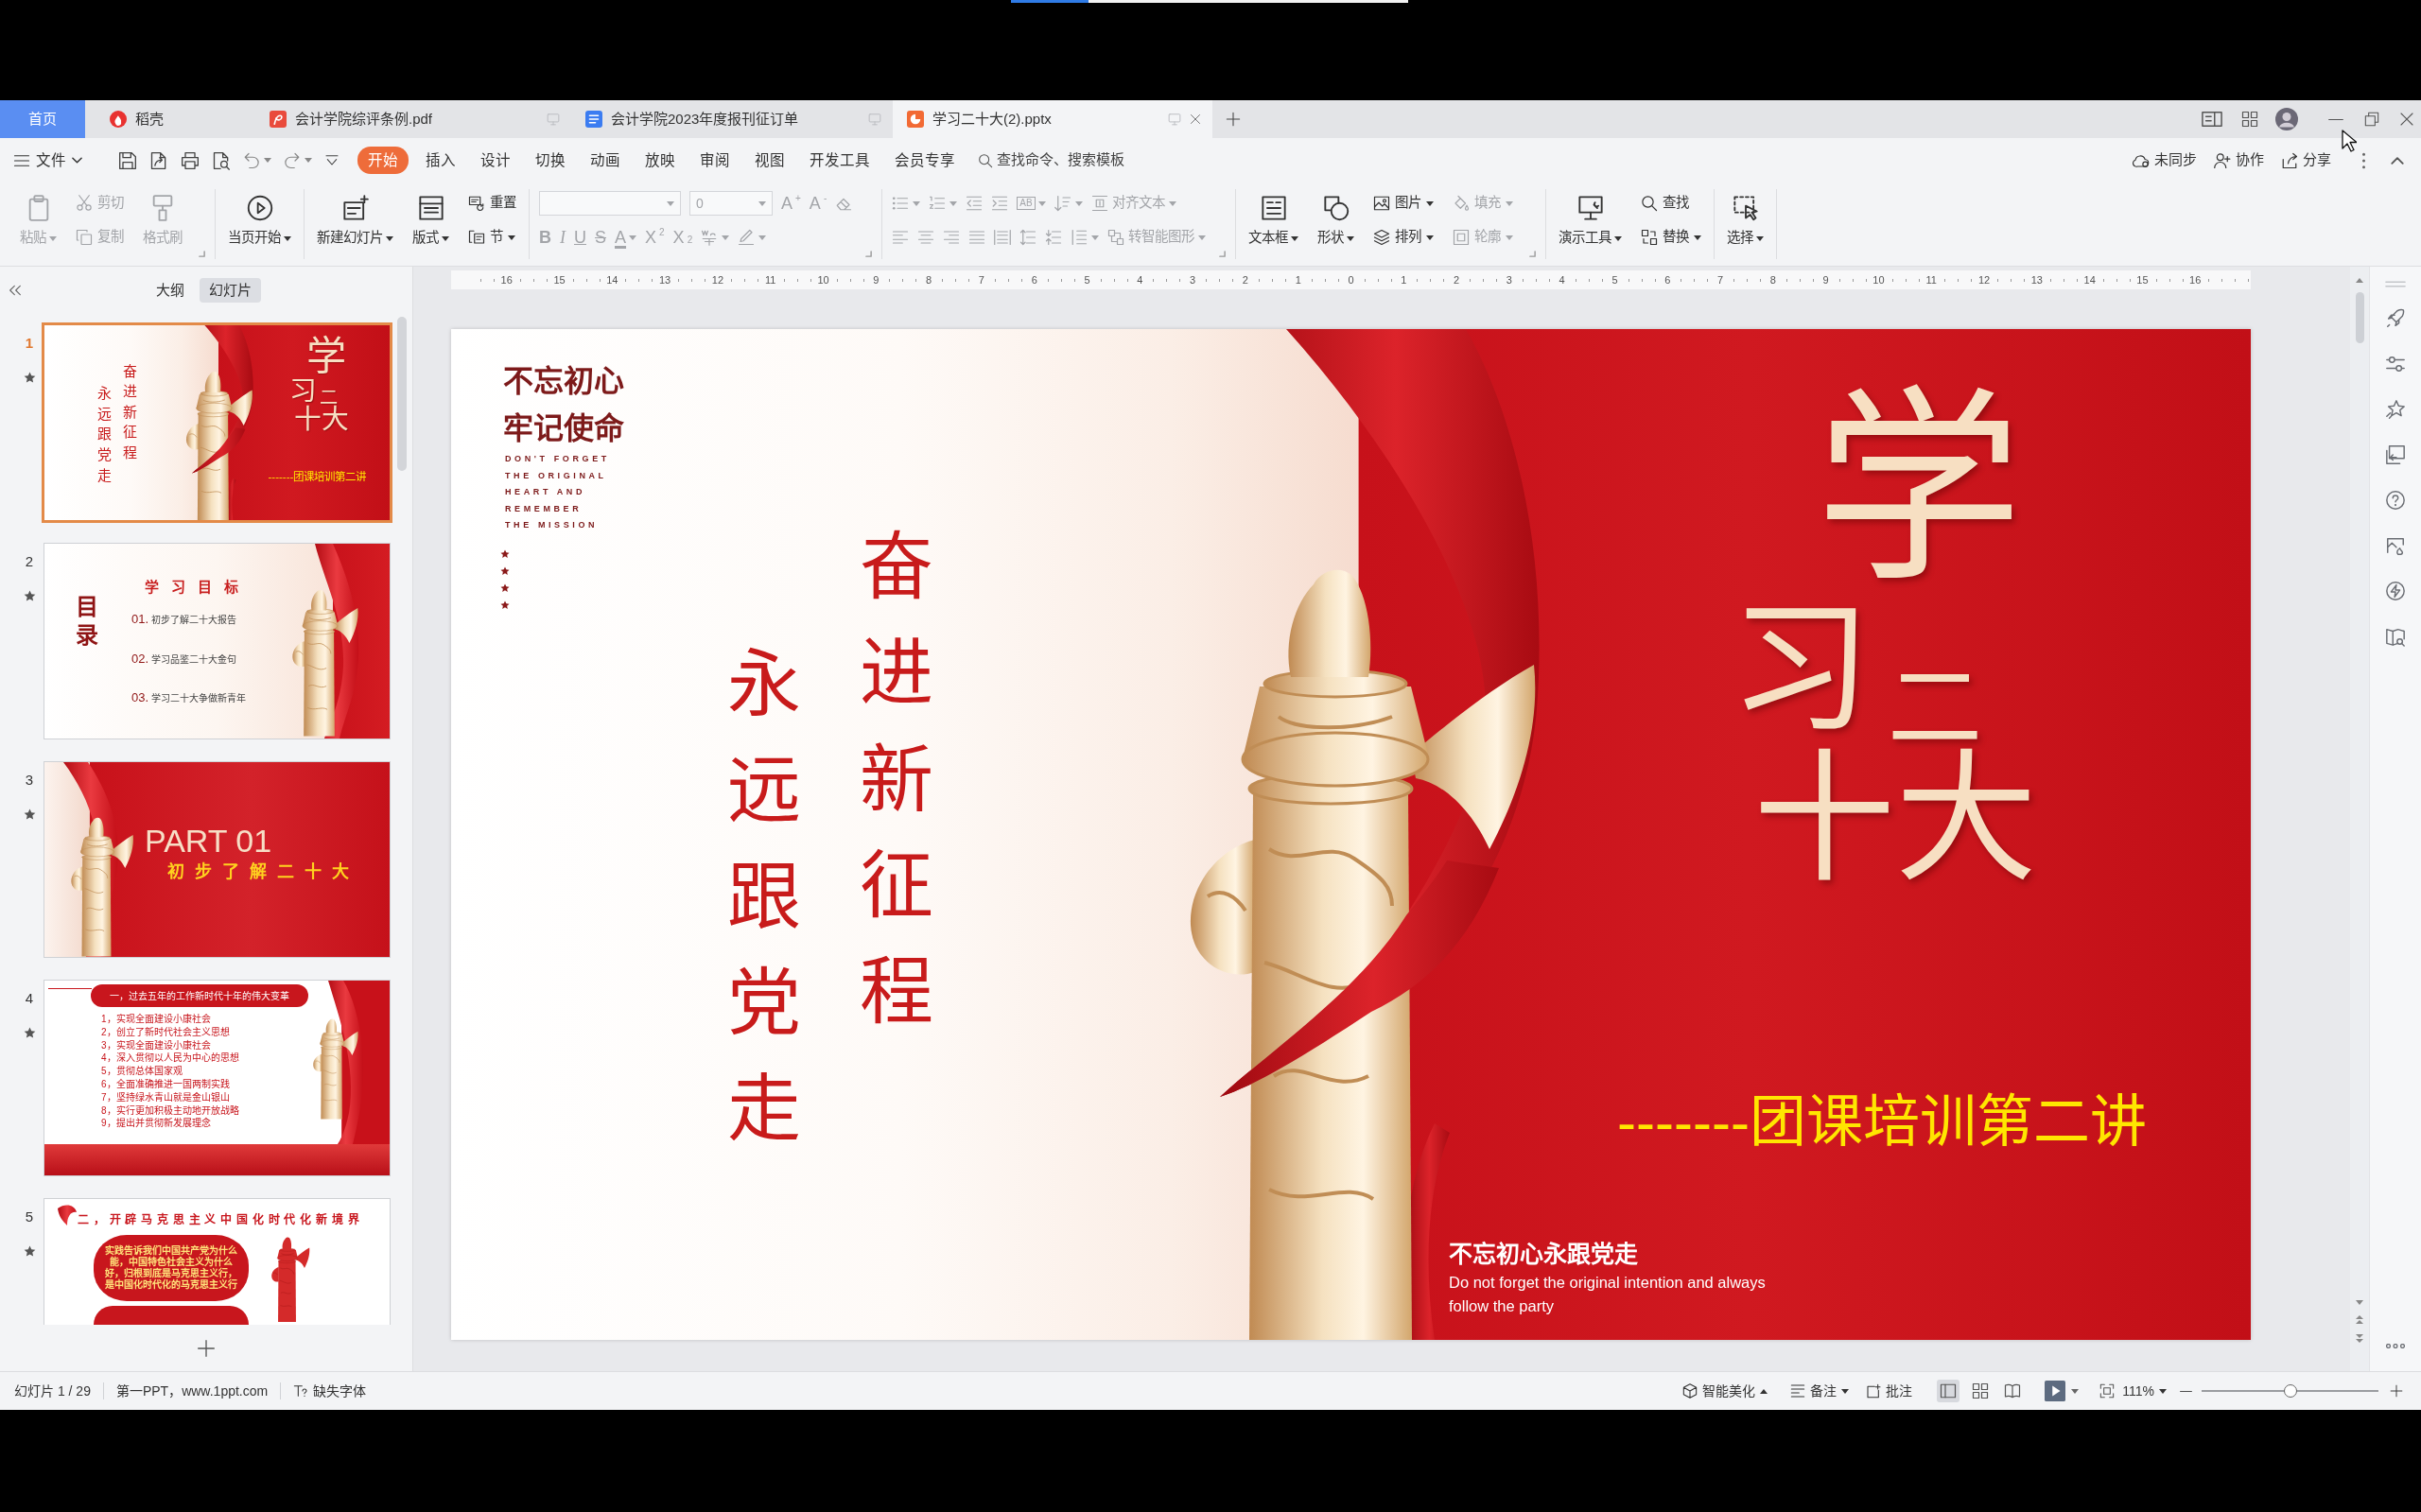 The height and width of the screenshot is (1512, 2421). What do you see at coordinates (2359, 819) in the screenshot?
I see `scrollbar-track` at bounding box center [2359, 819].